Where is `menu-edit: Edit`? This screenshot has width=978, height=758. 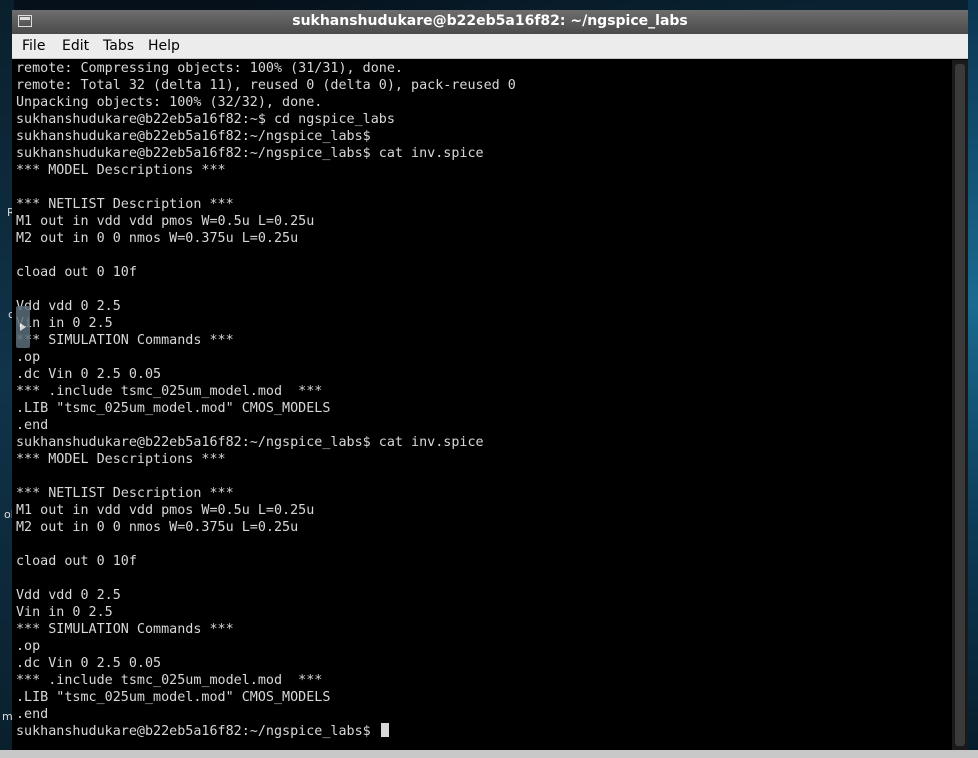
menu-edit: Edit is located at coordinates (75, 46).